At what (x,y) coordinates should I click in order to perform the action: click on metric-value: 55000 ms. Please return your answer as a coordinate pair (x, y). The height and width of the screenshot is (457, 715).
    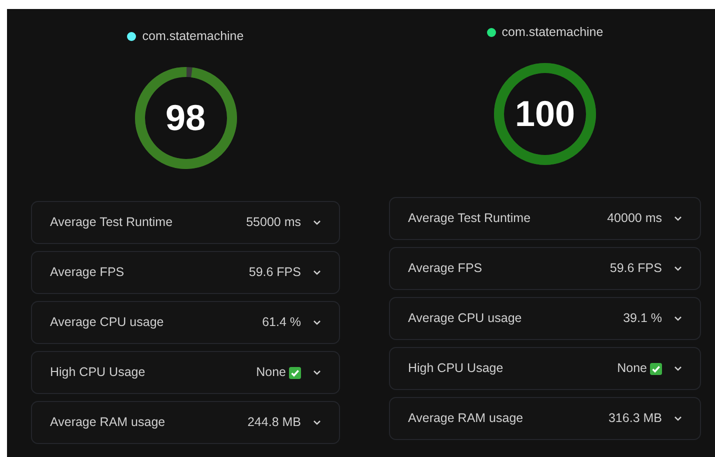
    Looking at the image, I should click on (273, 223).